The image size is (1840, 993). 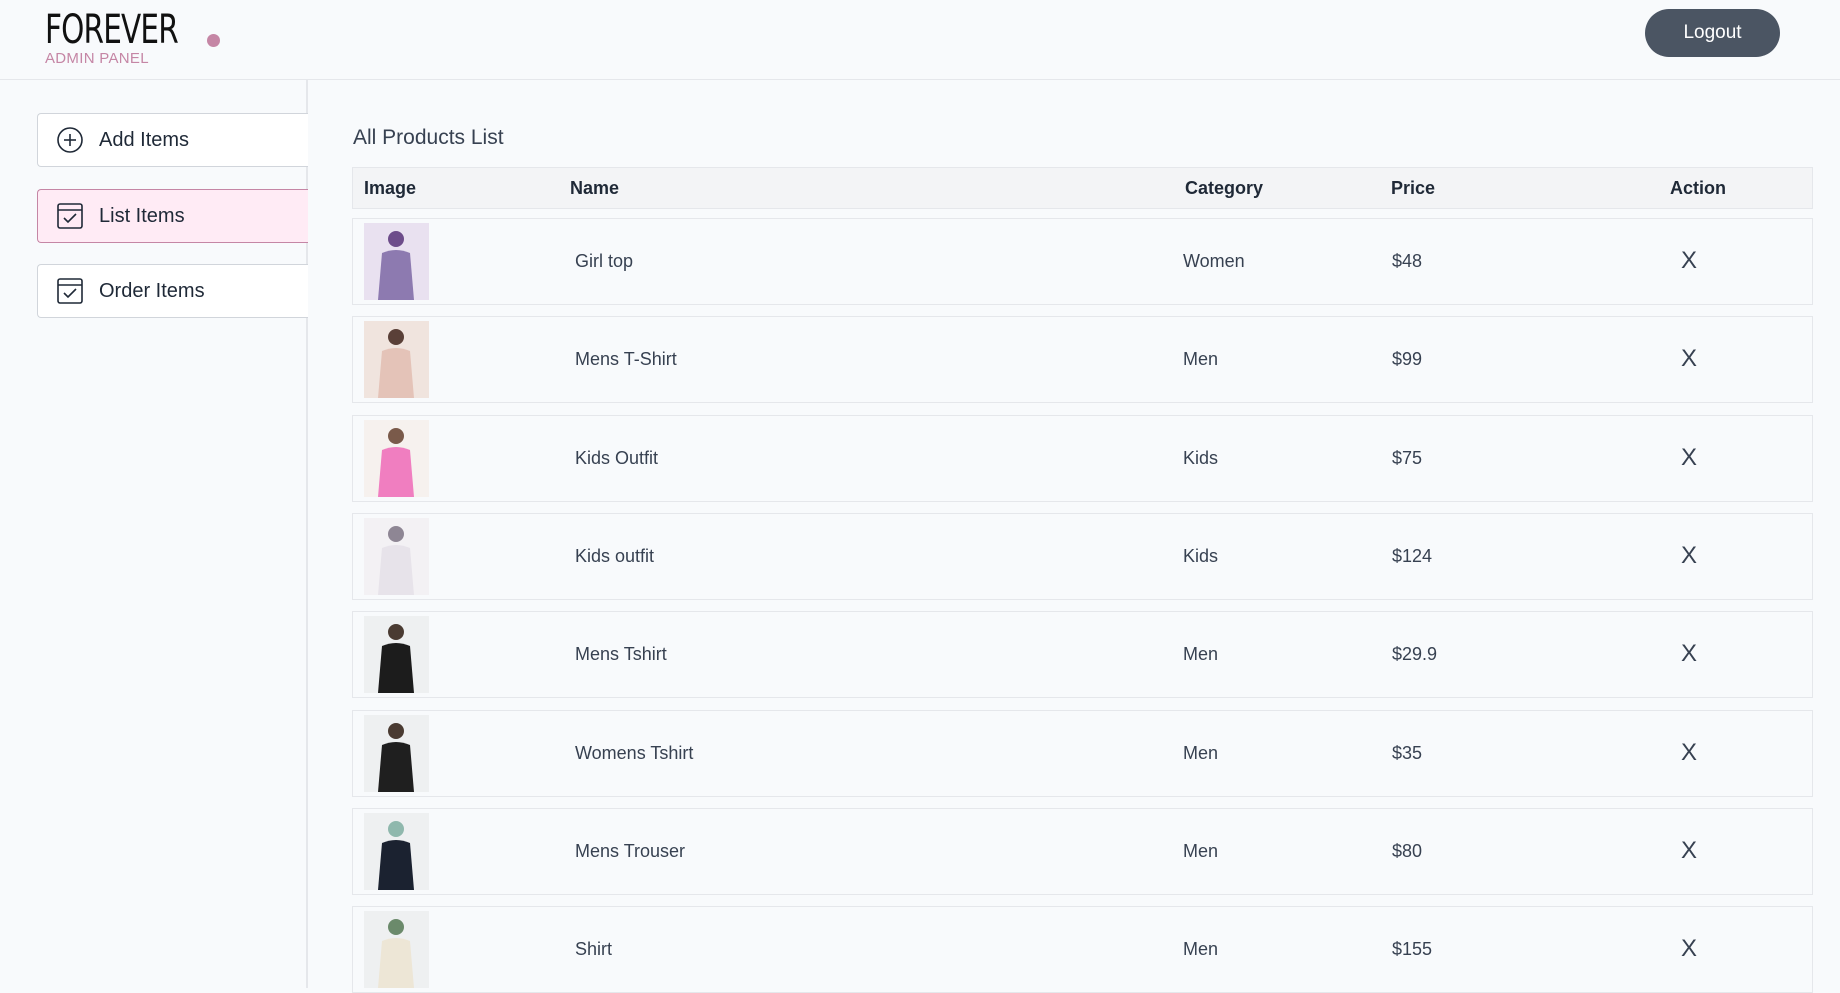 What do you see at coordinates (1082, 458) in the screenshot?
I see `table-row: Kids Outfit Kids $75 X` at bounding box center [1082, 458].